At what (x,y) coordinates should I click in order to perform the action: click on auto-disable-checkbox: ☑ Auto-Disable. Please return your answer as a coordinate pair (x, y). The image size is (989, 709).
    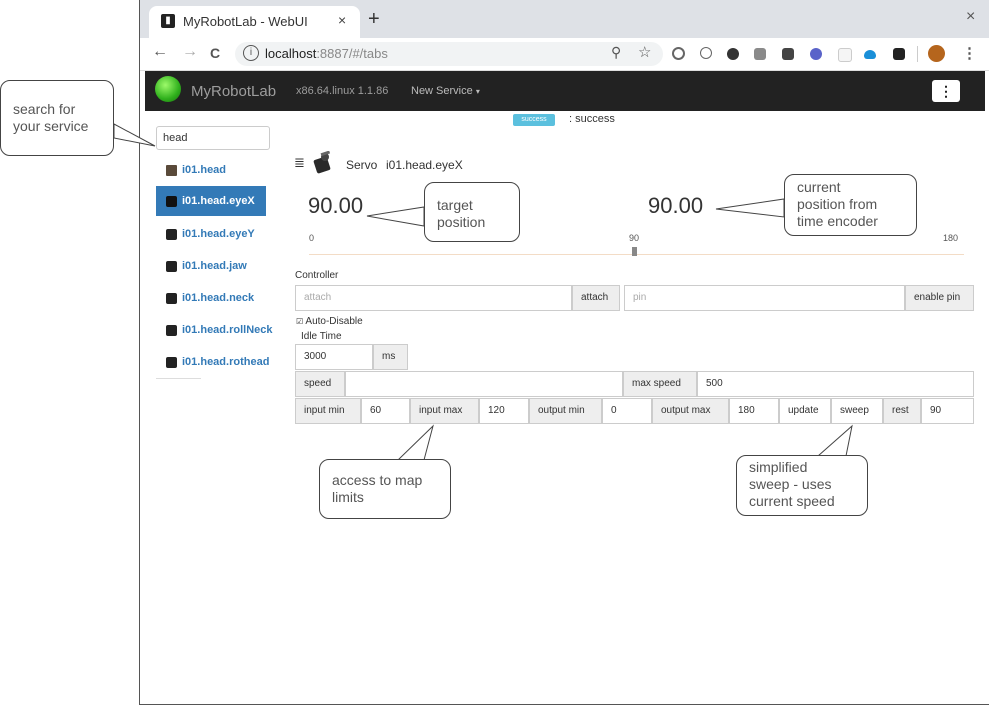
    Looking at the image, I should click on (329, 321).